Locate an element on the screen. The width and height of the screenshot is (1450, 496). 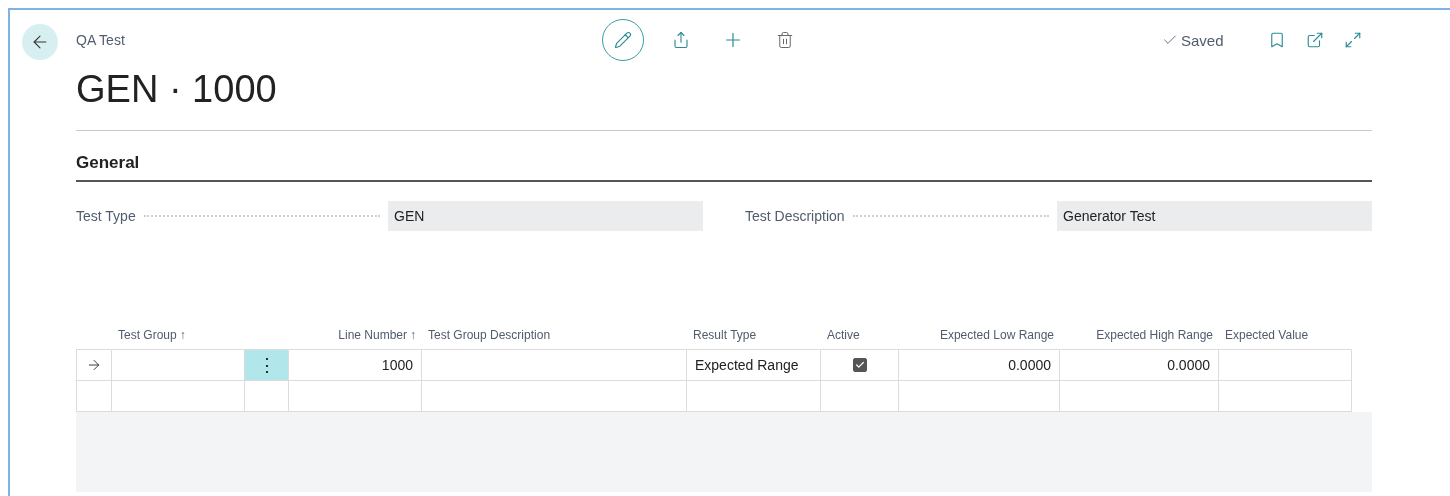
page-title: GEN · 1000 is located at coordinates (177, 90).